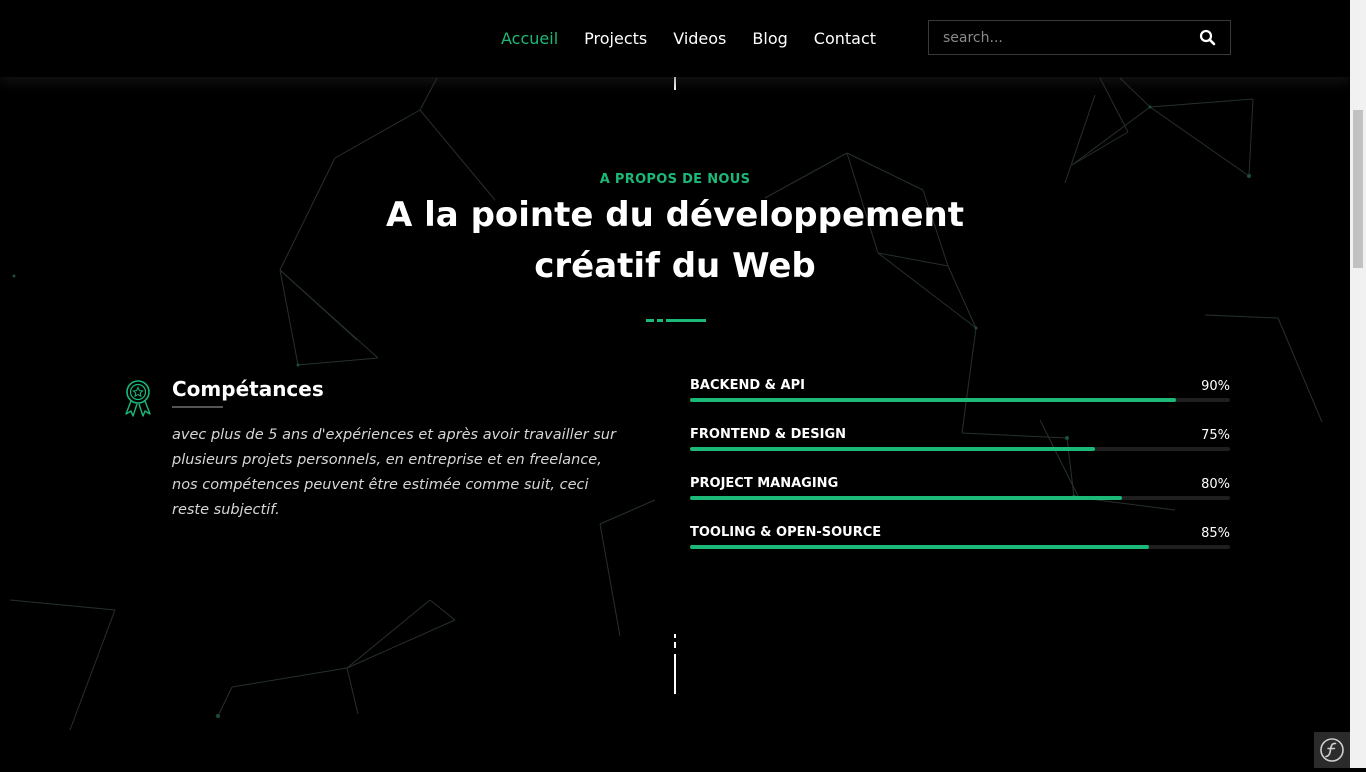 Image resolution: width=1366 pixels, height=772 pixels. Describe the element at coordinates (138, 398) in the screenshot. I see `award-ribbon-icon` at that location.